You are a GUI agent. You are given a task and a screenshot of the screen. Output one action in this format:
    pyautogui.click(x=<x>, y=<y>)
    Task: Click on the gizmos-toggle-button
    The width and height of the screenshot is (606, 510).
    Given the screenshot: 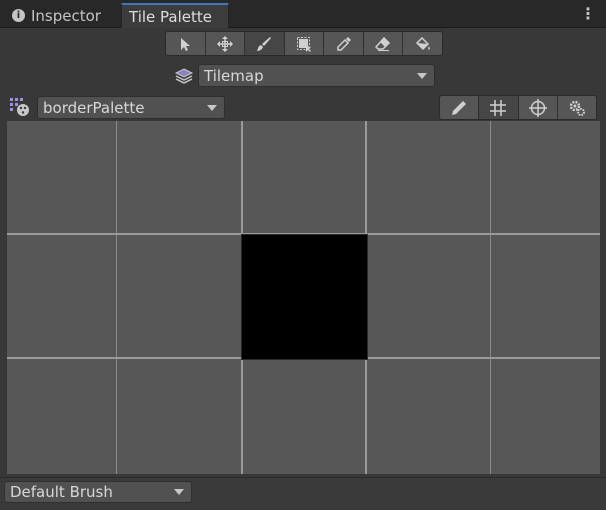 What is the action you would take?
    pyautogui.click(x=538, y=107)
    